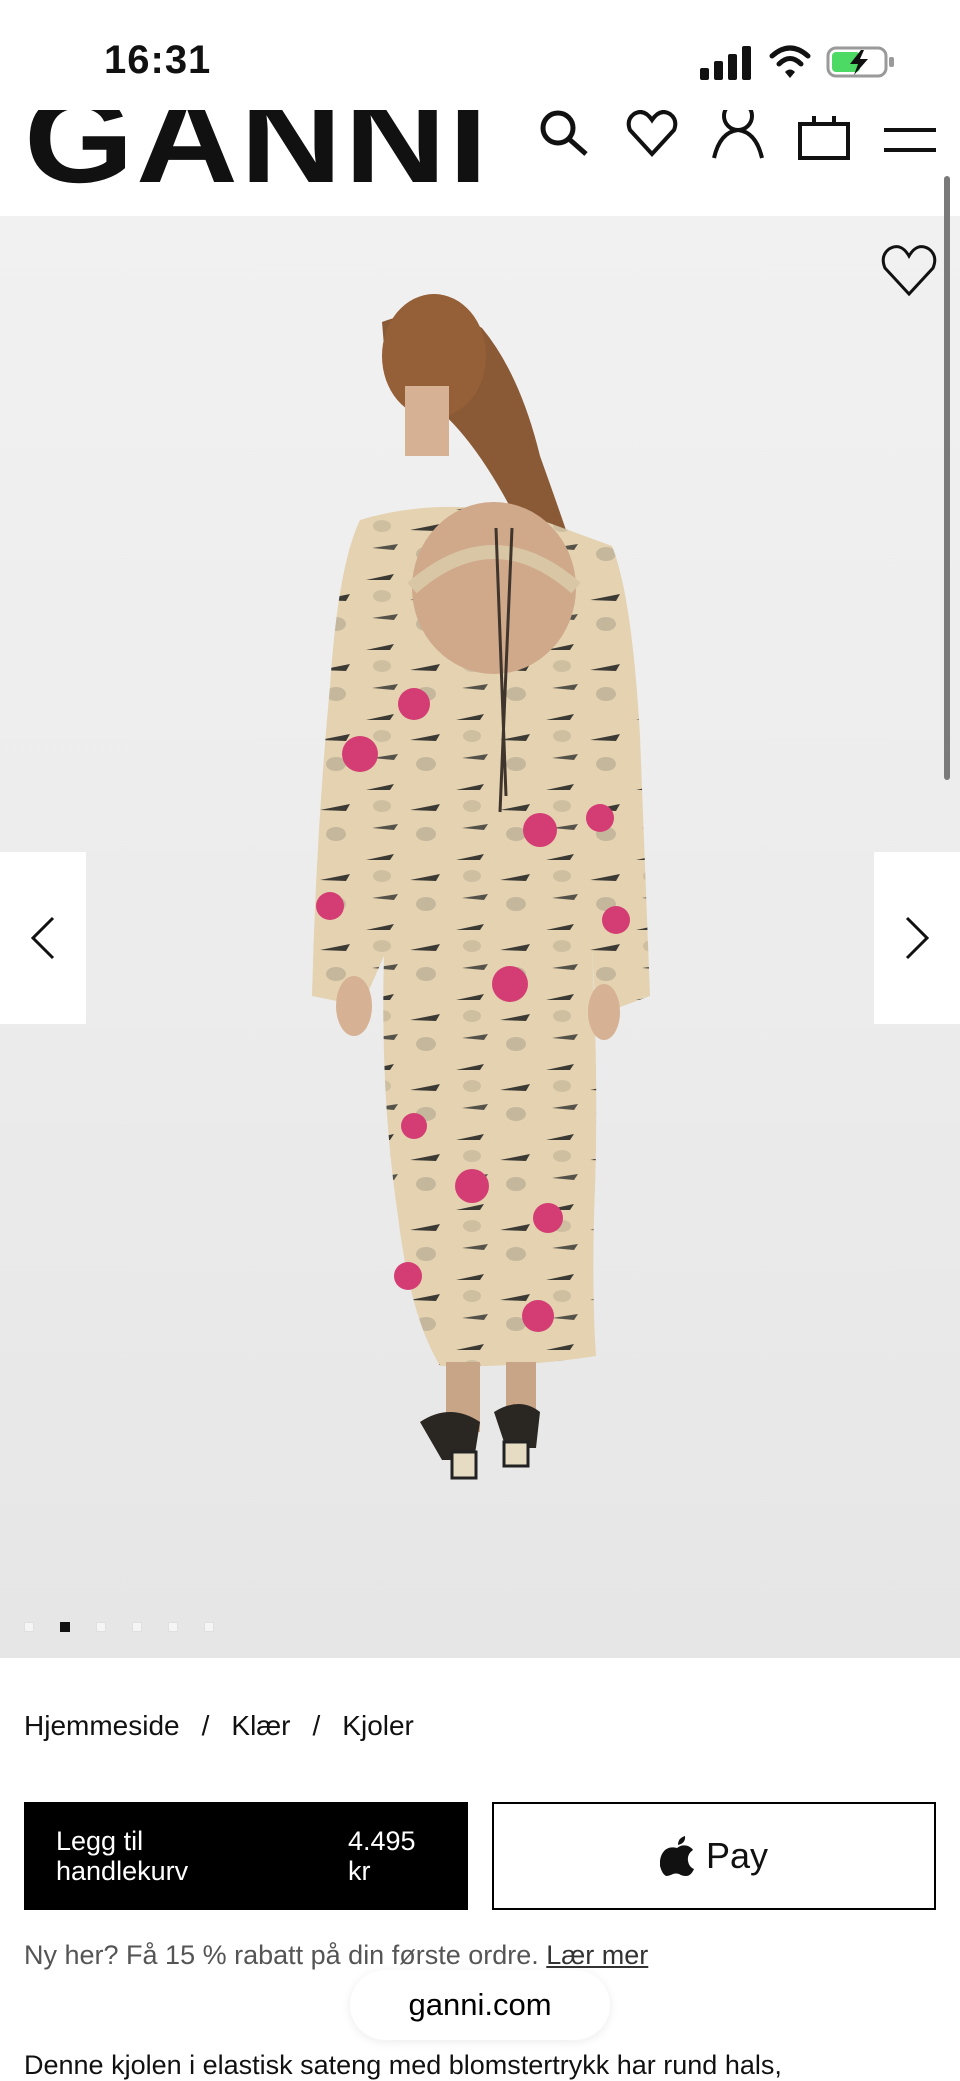 The width and height of the screenshot is (960, 2081). What do you see at coordinates (219, 1726) in the screenshot?
I see `breadcrumb: Hjemmeside / Klær / Kjoler` at bounding box center [219, 1726].